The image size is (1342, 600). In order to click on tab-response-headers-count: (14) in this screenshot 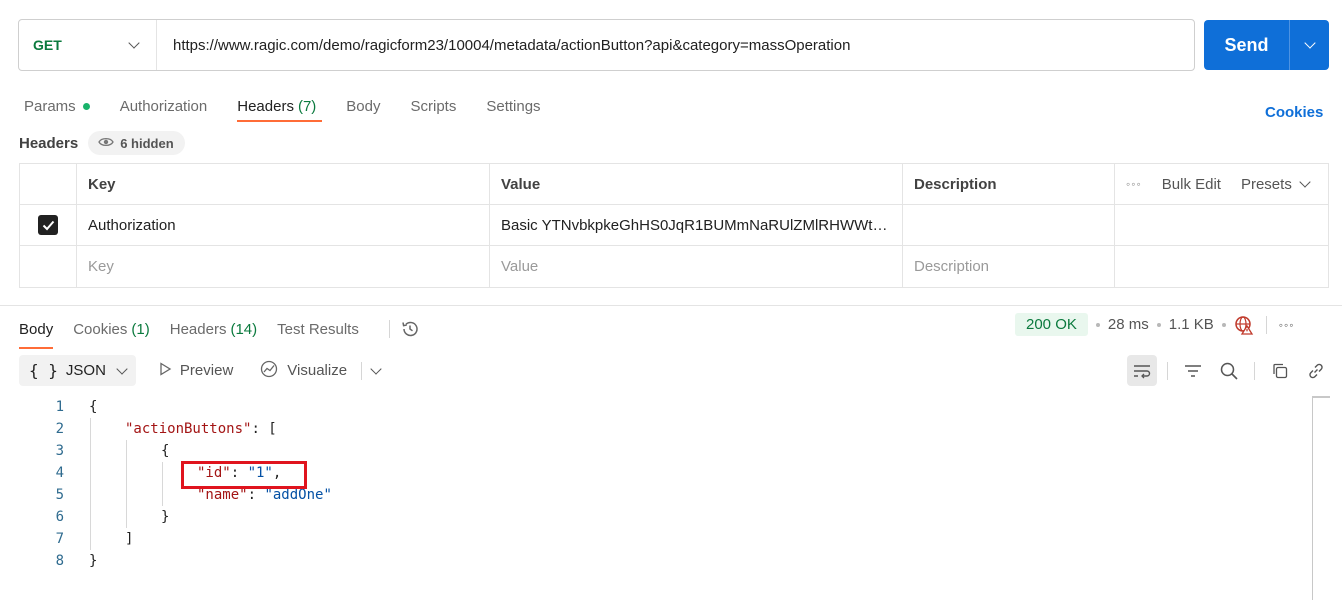, I will do `click(244, 329)`.